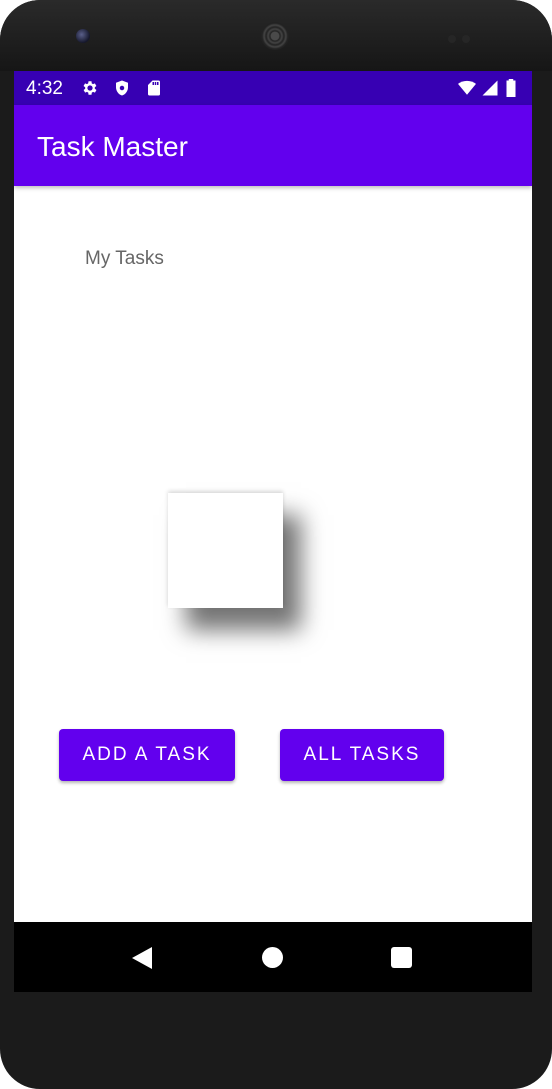  I want to click on add-task-button: ADD A TASK, so click(147, 755).